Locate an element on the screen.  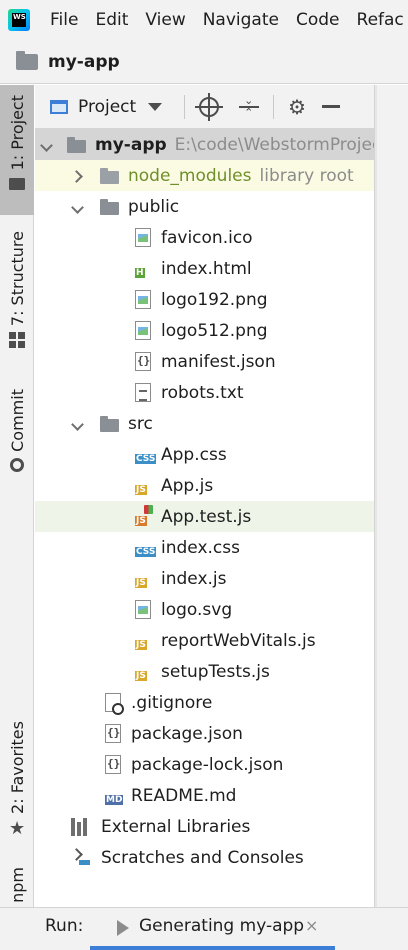
tree-row-file: JS App.test.js is located at coordinates (204, 516).